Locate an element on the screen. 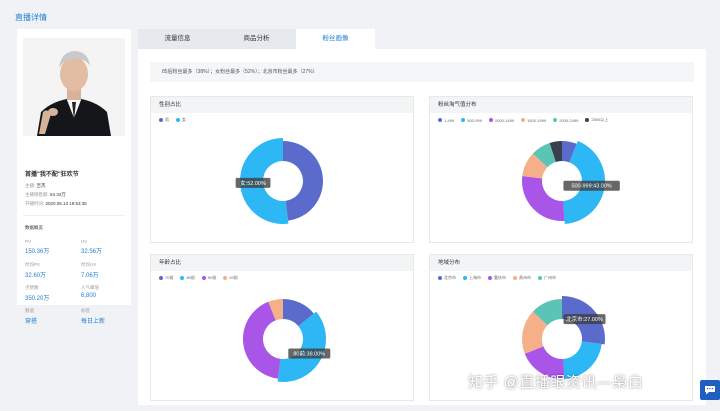 The image size is (720, 411). stat-tag: 标签 每日上新 is located at coordinates (93, 316).